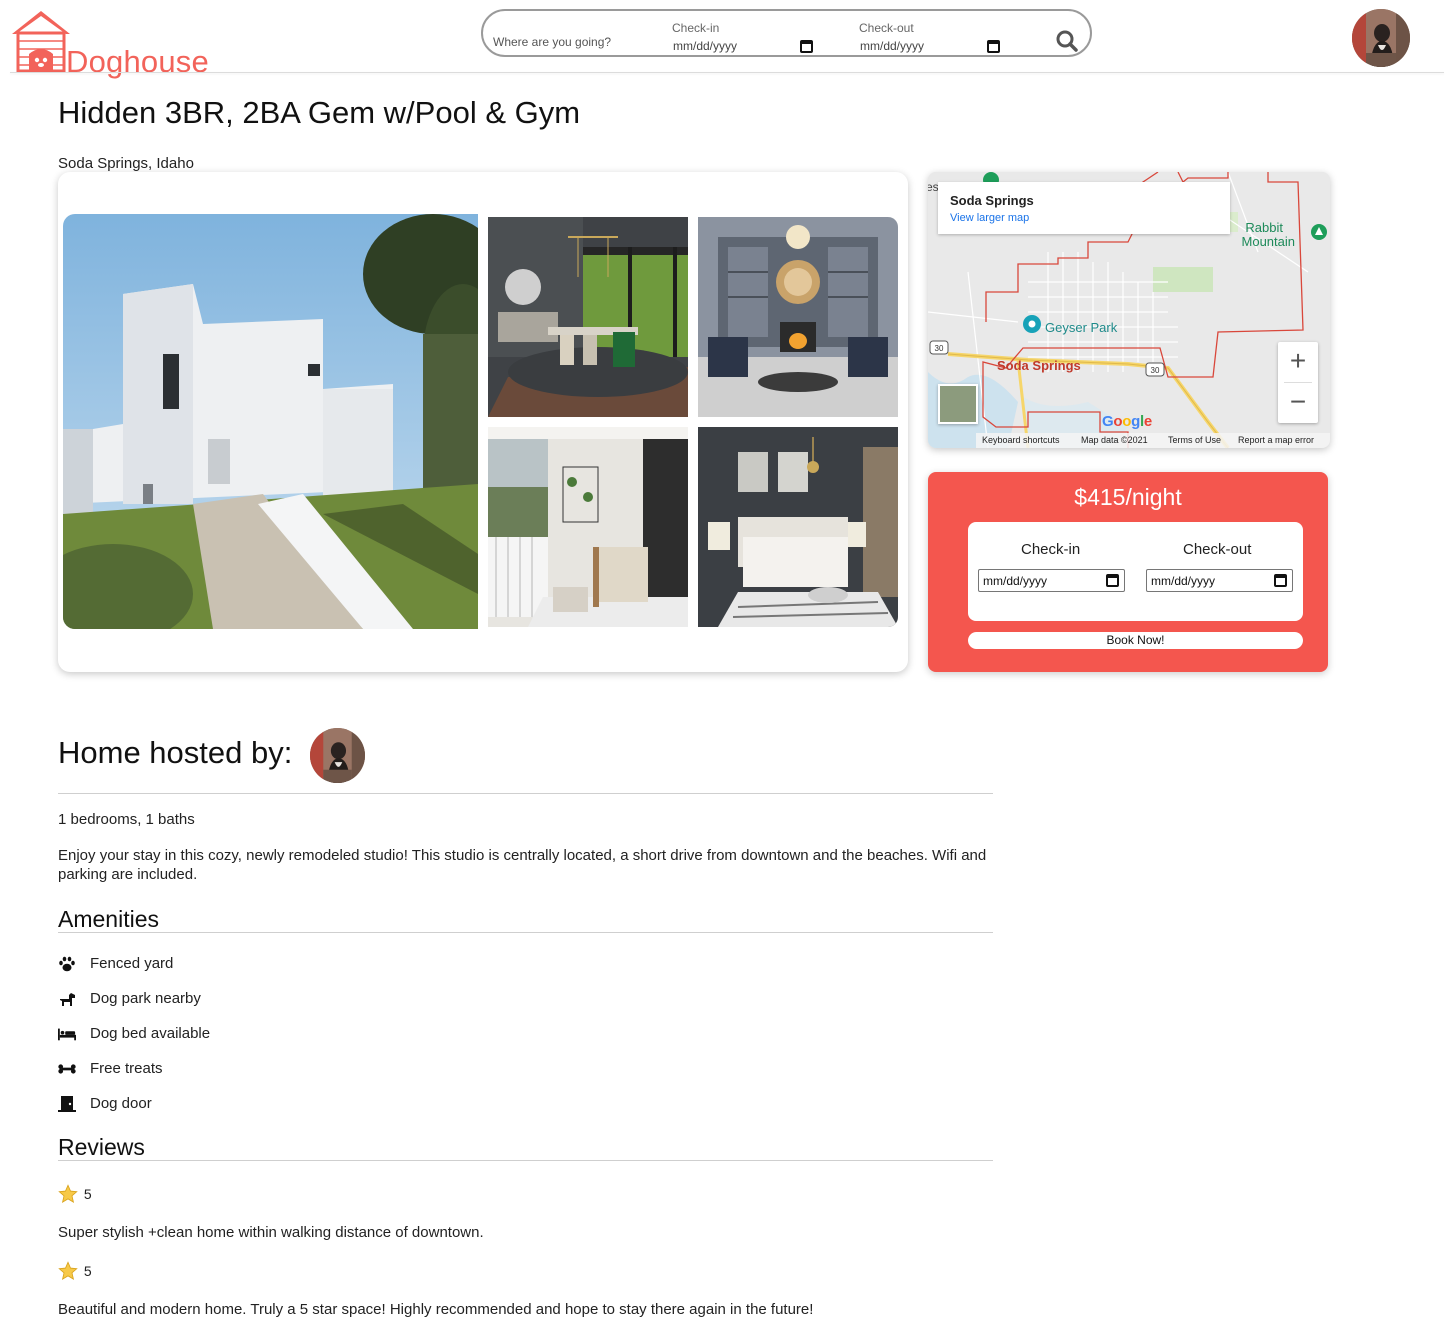  What do you see at coordinates (989, 218) in the screenshot?
I see `view-larger-map-link: View larger map` at bounding box center [989, 218].